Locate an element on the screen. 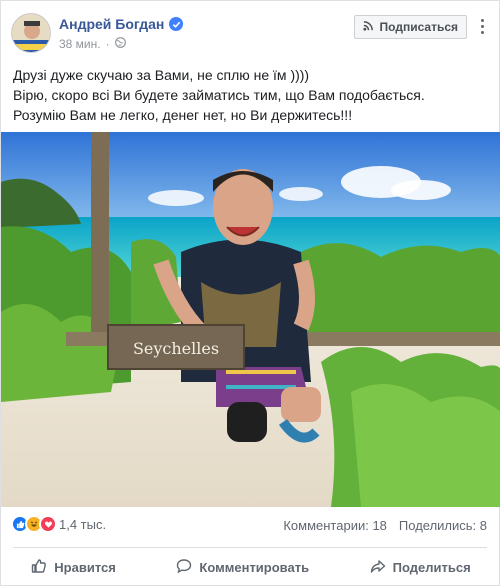 The width and height of the screenshot is (500, 586). post-meta: 38 мин. · is located at coordinates (92, 44).